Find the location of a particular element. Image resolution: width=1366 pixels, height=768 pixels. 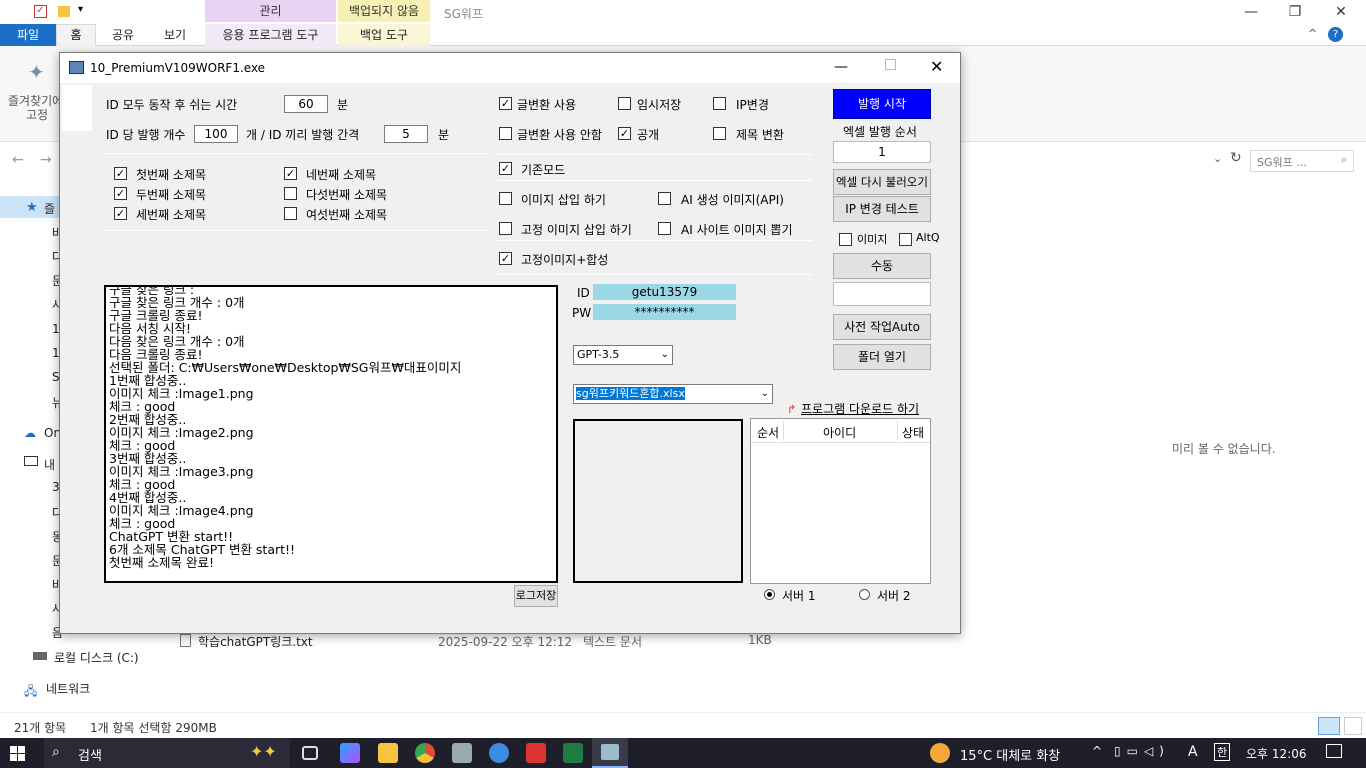

subtitle-4-label: 네번째 소제목 is located at coordinates (341, 175).